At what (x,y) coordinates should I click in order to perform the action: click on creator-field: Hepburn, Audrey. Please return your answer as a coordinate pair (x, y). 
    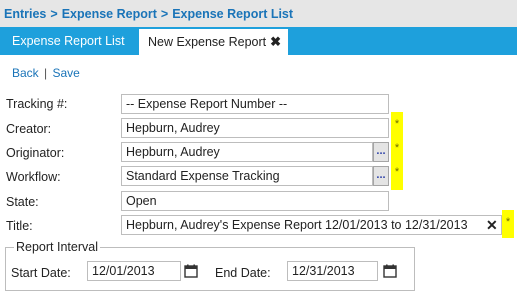
    Looking at the image, I should click on (255, 128).